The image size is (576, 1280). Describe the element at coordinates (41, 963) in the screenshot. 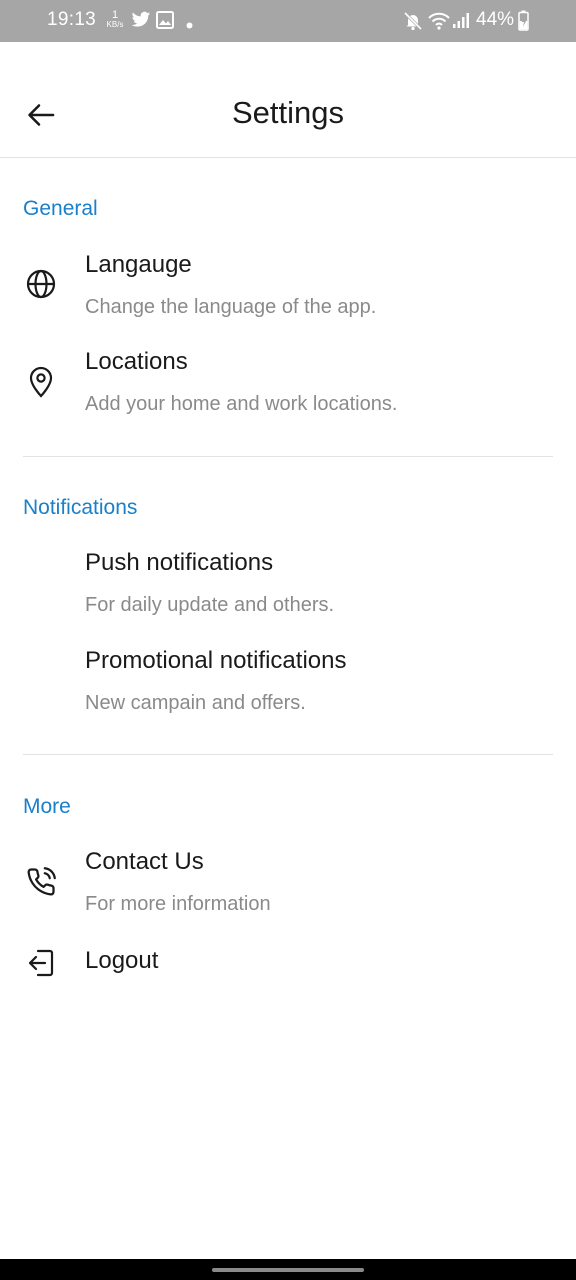

I see `logout-icon` at that location.